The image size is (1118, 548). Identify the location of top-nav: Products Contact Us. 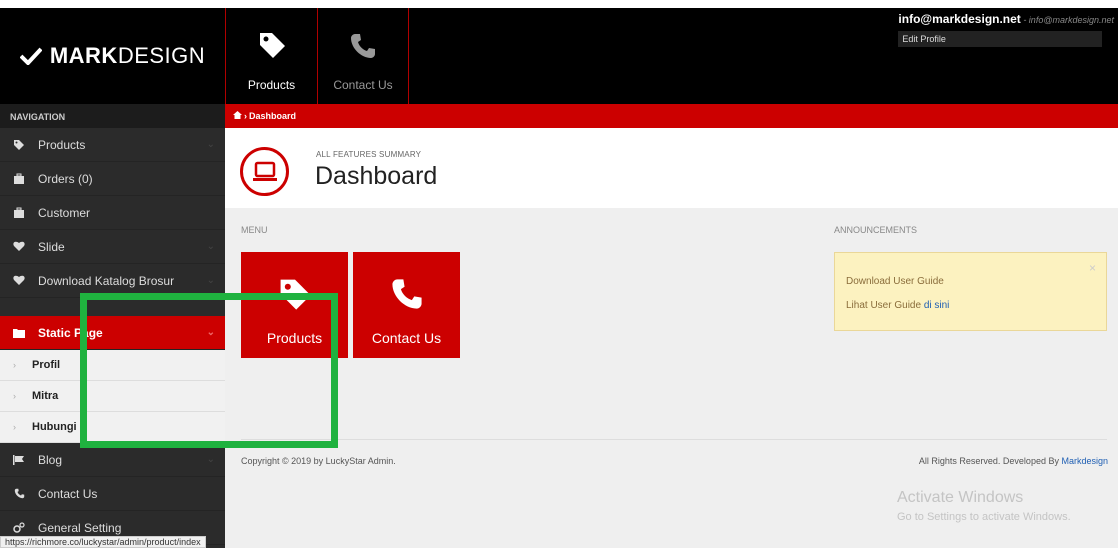
(317, 56).